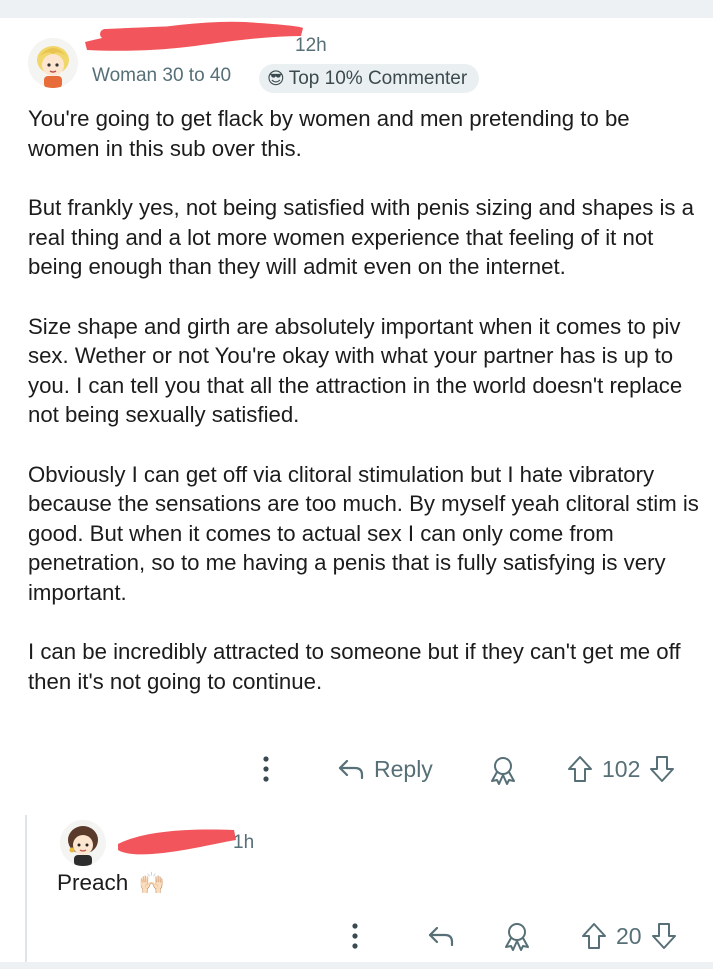 This screenshot has height=969, width=713. I want to click on reply-text: Preach, so click(93, 882).